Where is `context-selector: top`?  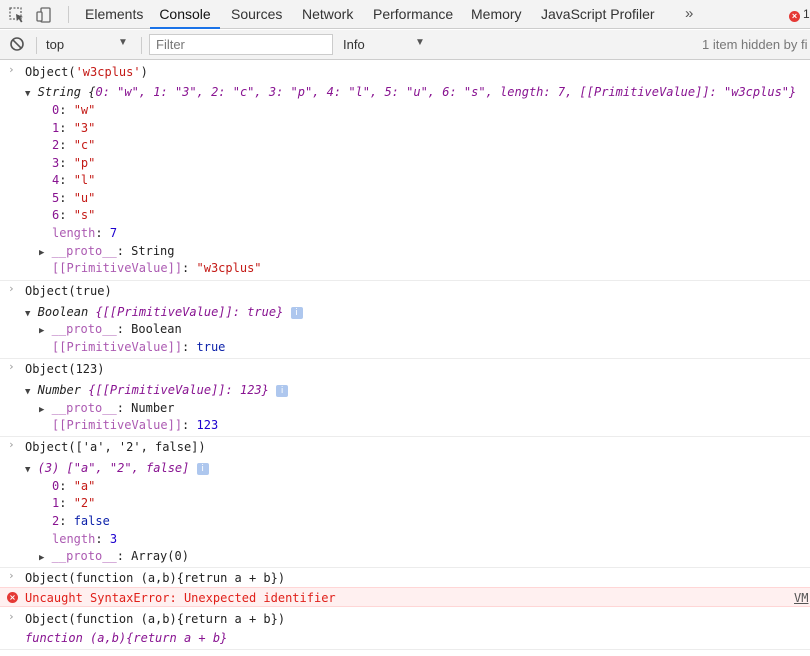 context-selector: top is located at coordinates (55, 44).